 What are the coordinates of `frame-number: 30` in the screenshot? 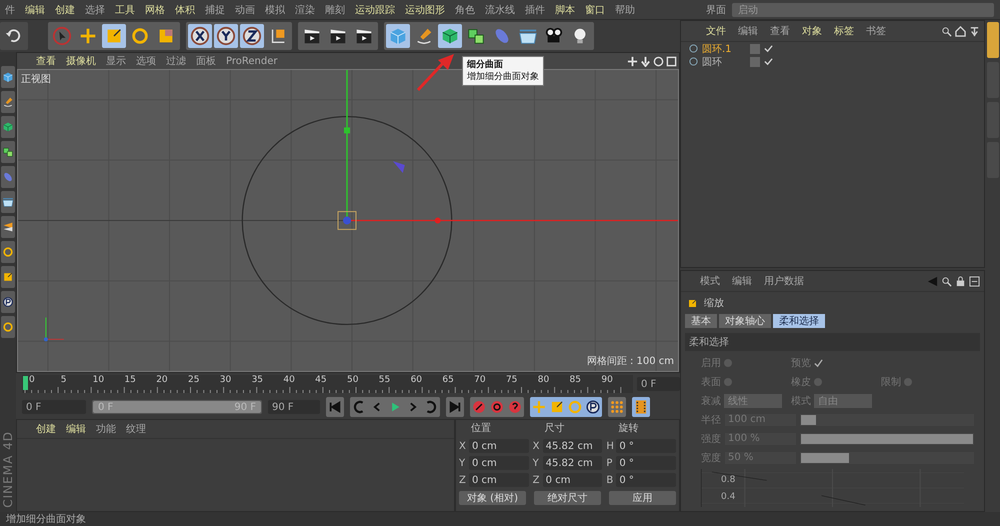 It's located at (226, 380).